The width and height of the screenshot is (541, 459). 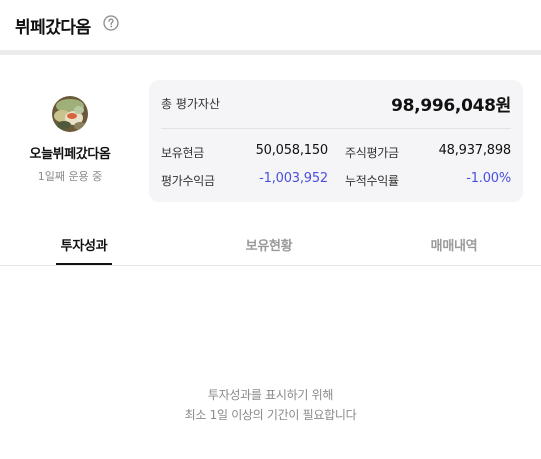 What do you see at coordinates (454, 244) in the screenshot?
I see `tab-trade-history: 매매내역` at bounding box center [454, 244].